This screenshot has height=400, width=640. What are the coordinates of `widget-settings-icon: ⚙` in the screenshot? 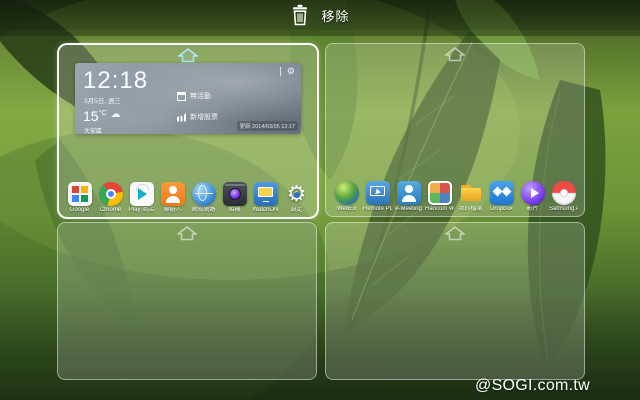 It's located at (291, 71).